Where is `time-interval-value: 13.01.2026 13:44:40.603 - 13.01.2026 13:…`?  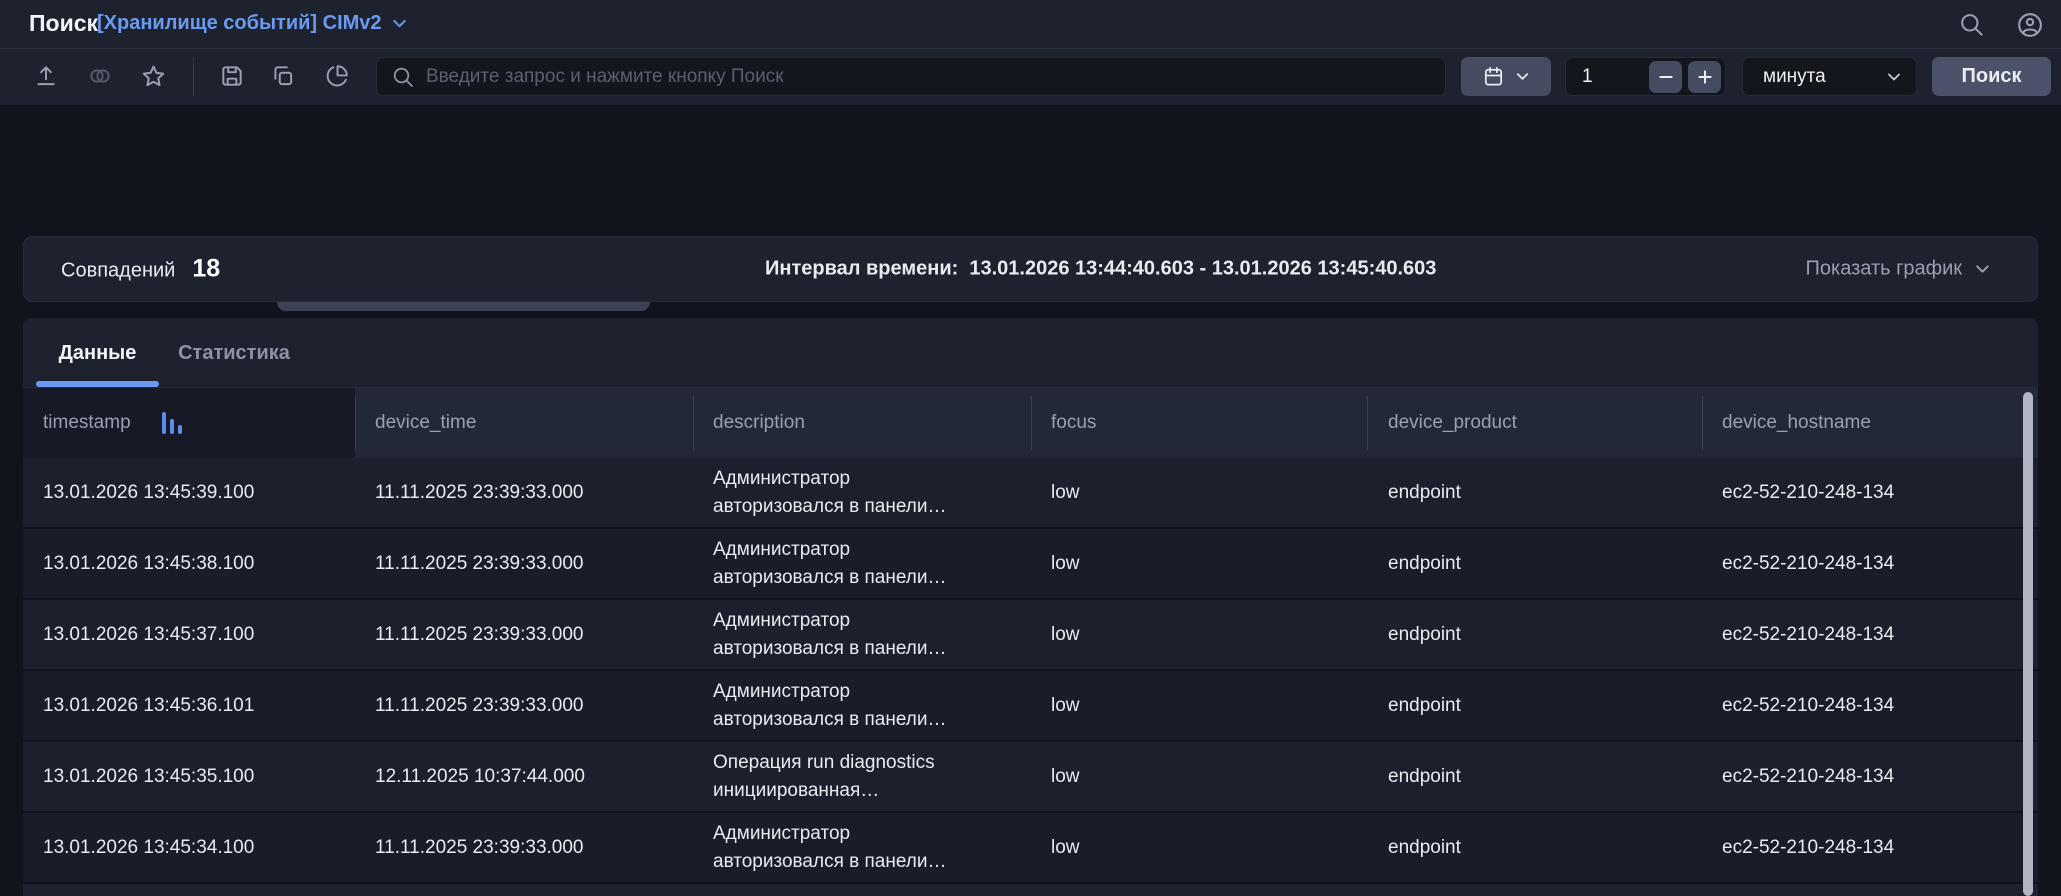 time-interval-value: 13.01.2026 13:44:40.603 - 13.01.2026 13:… is located at coordinates (1203, 268).